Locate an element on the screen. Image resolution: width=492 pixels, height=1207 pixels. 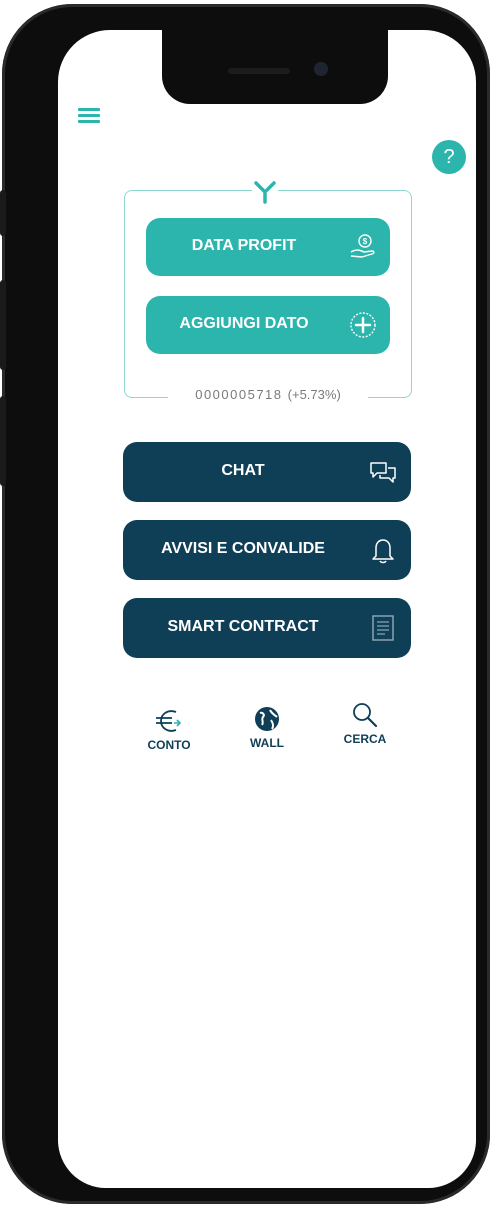
counter-change: (+5.73%) is located at coordinates (314, 394).